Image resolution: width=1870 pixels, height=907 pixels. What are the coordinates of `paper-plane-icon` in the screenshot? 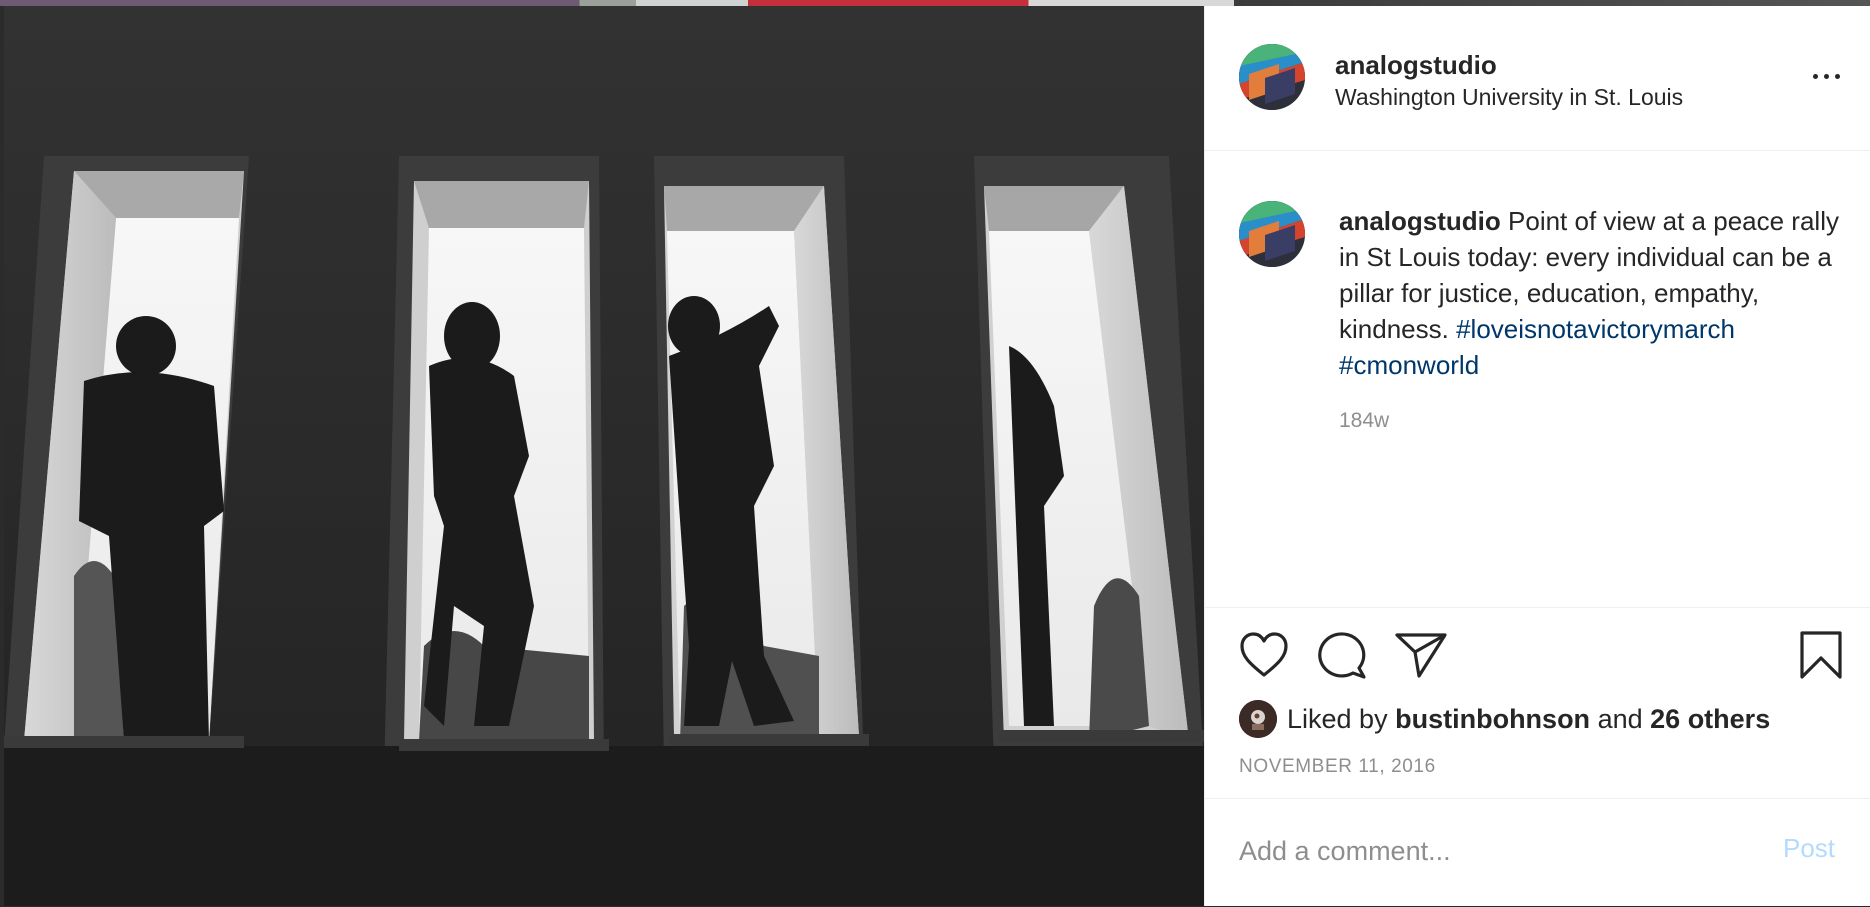 It's located at (1421, 655).